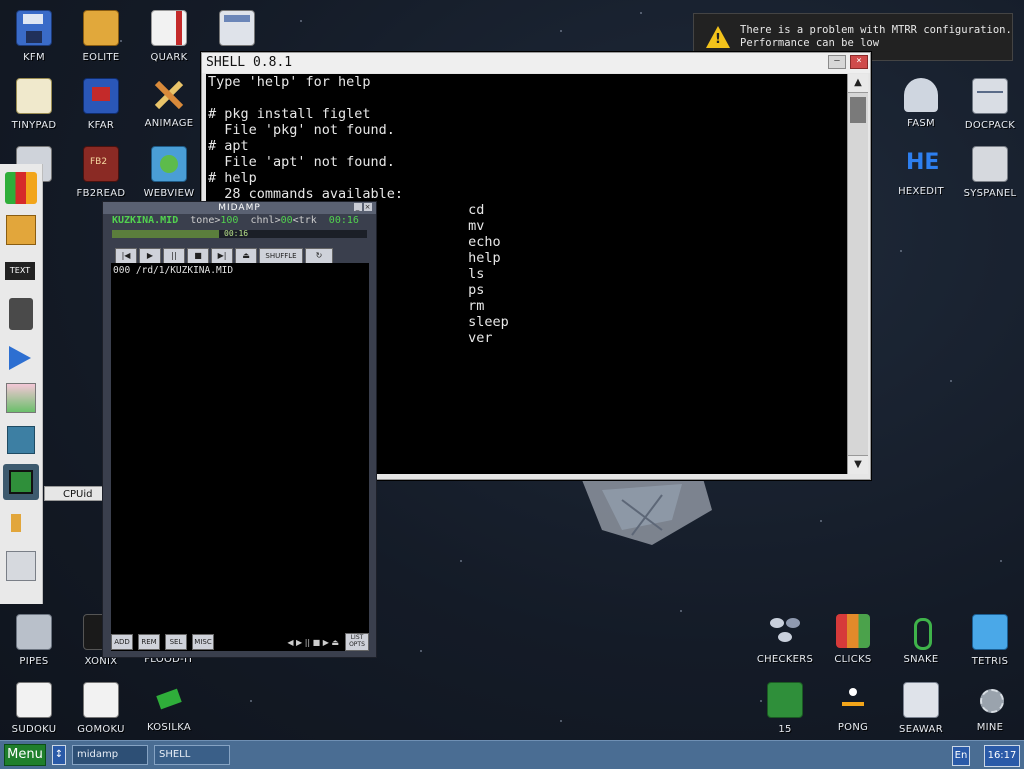 The width and height of the screenshot is (1024, 769). I want to click on dock-item-text: TEXT, so click(21, 272).